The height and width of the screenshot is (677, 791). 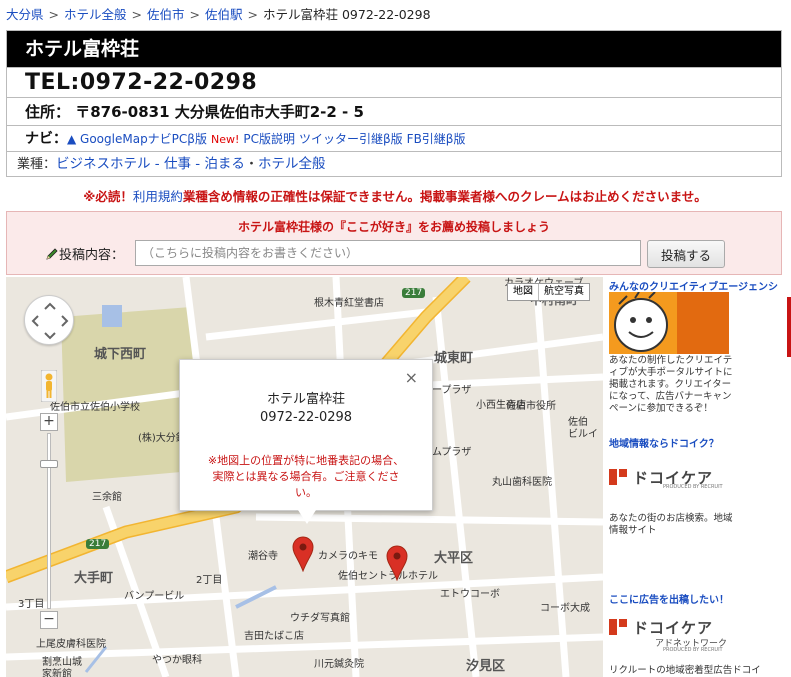 I want to click on map-label: 佐伯 ビルイ, so click(x=583, y=428).